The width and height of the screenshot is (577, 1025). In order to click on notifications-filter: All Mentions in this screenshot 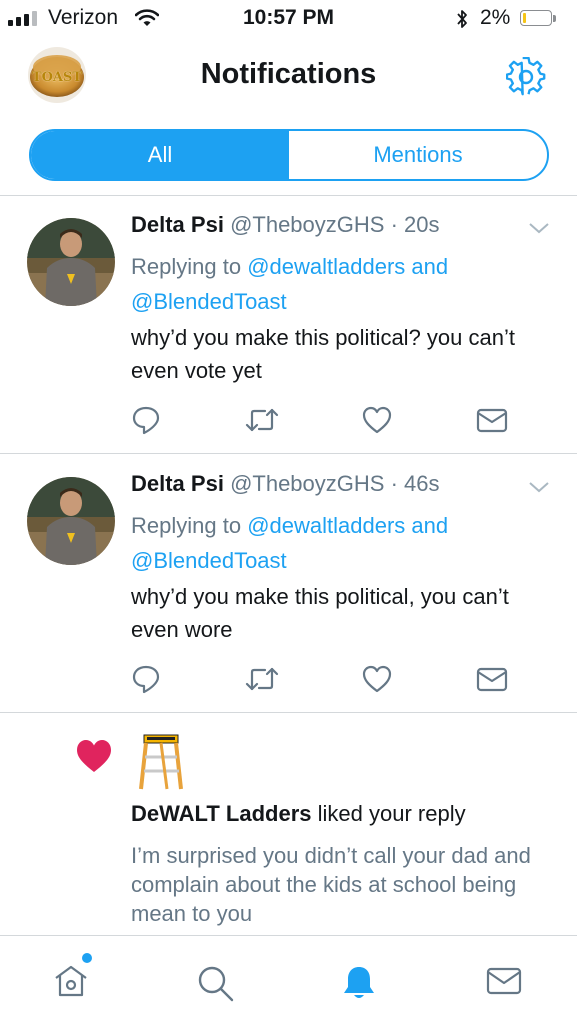, I will do `click(289, 155)`.